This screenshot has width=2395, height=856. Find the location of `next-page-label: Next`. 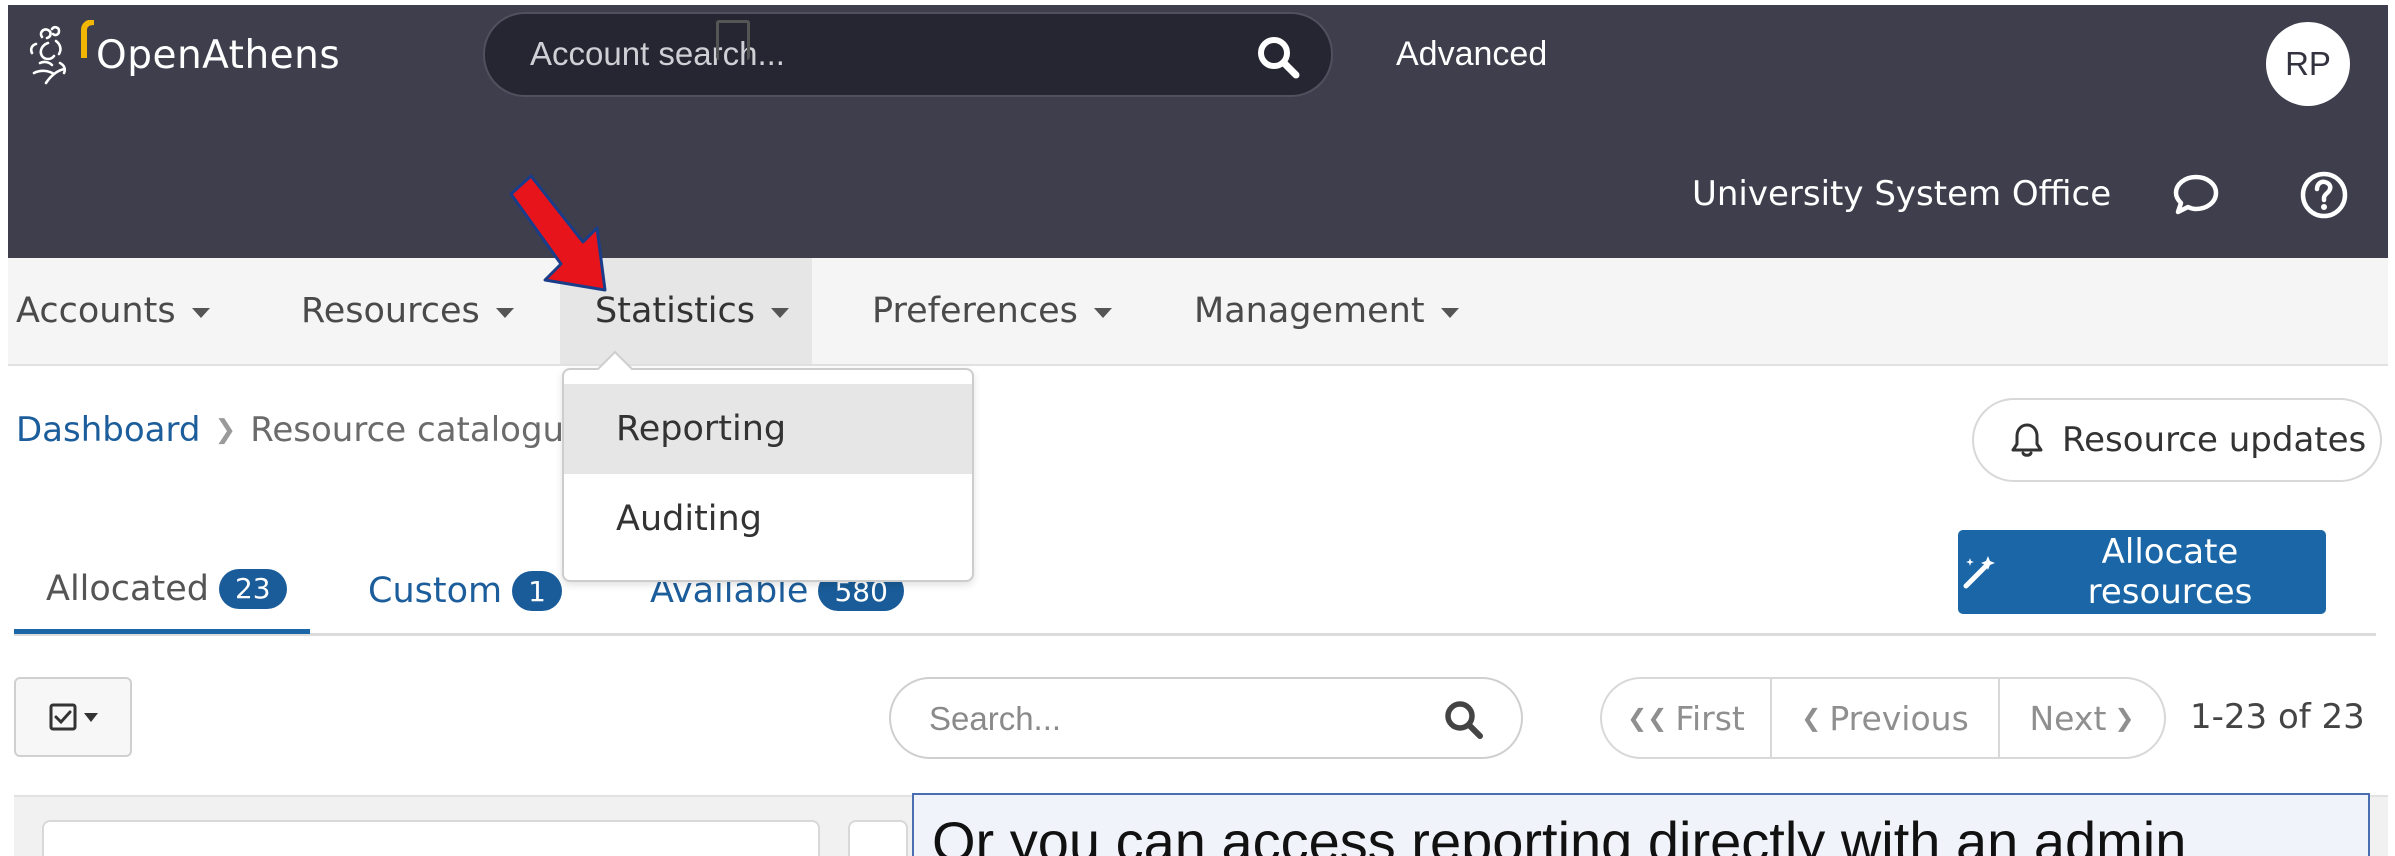

next-page-label: Next is located at coordinates (2068, 718).